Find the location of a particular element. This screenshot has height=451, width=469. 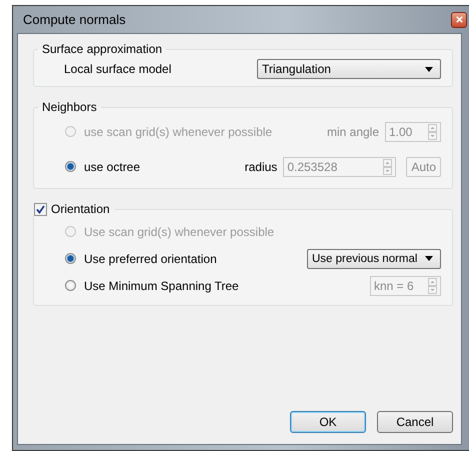

field-label: min angle is located at coordinates (352, 131).